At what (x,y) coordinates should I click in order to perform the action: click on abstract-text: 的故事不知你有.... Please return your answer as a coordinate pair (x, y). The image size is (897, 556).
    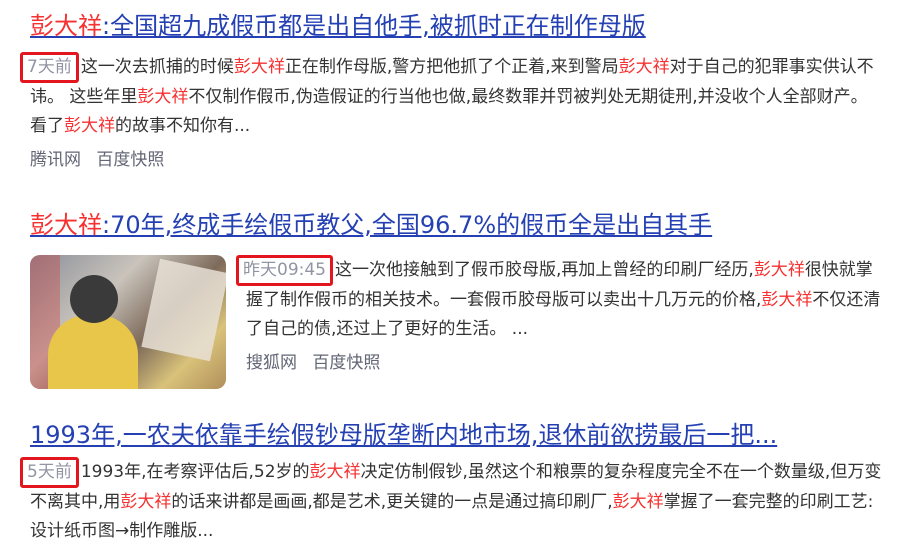
    Looking at the image, I should click on (183, 126).